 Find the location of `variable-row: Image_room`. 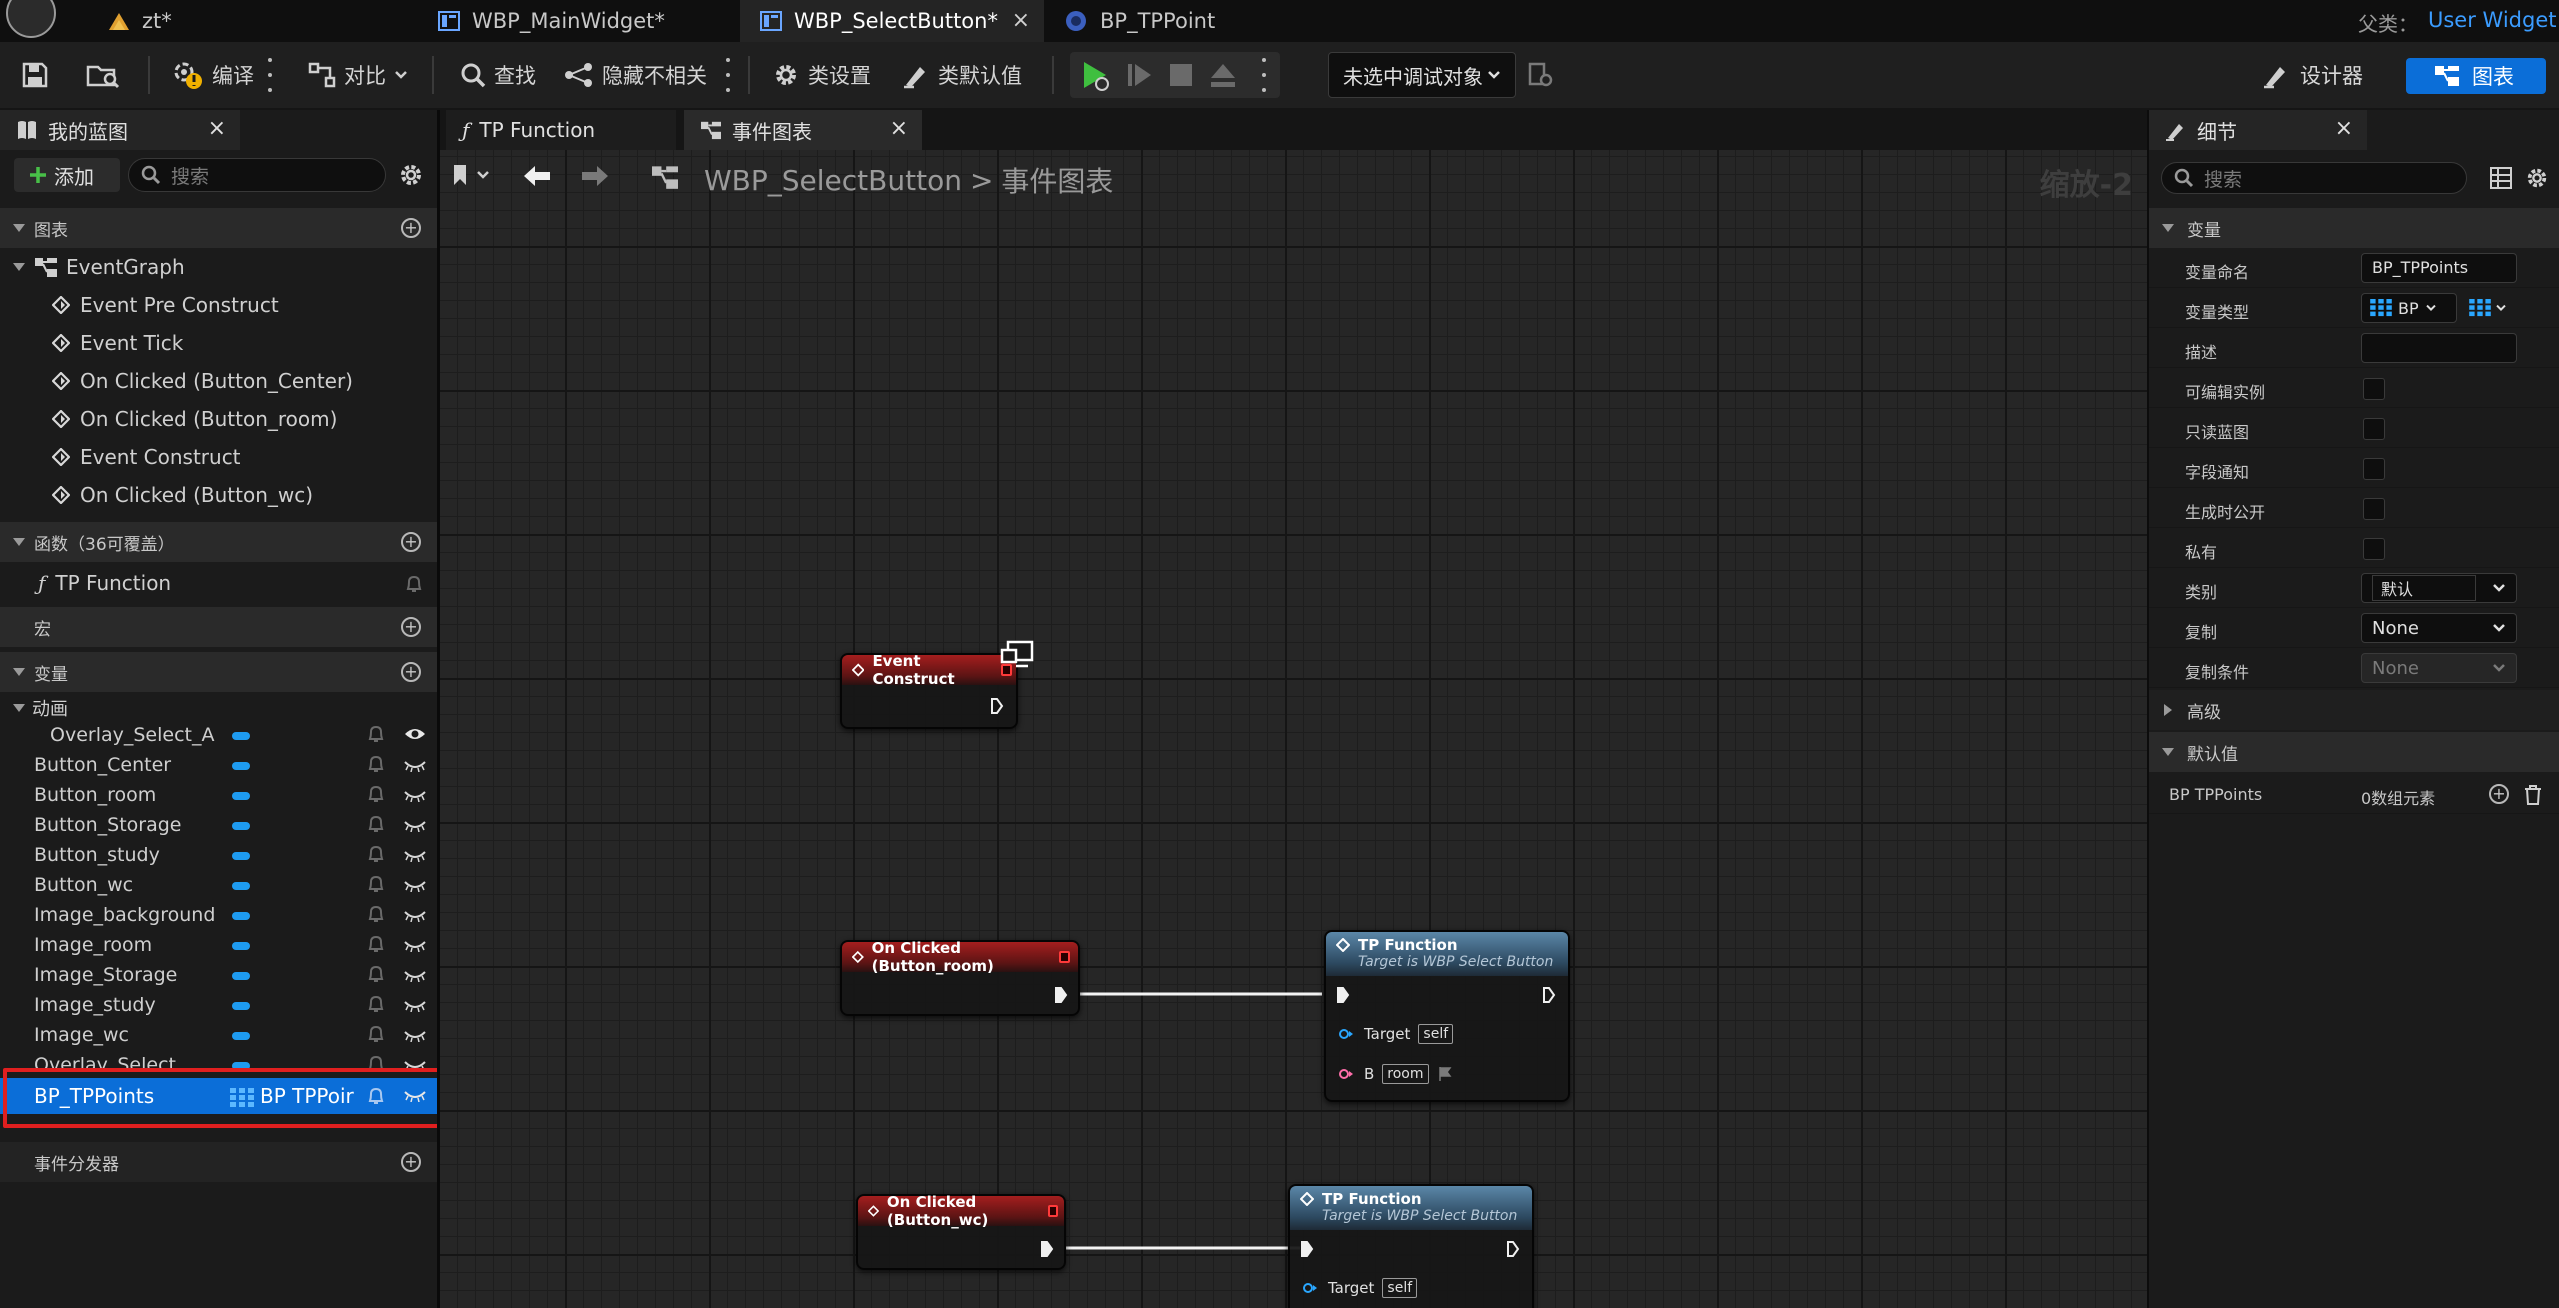

variable-row: Image_room is located at coordinates (218, 945).